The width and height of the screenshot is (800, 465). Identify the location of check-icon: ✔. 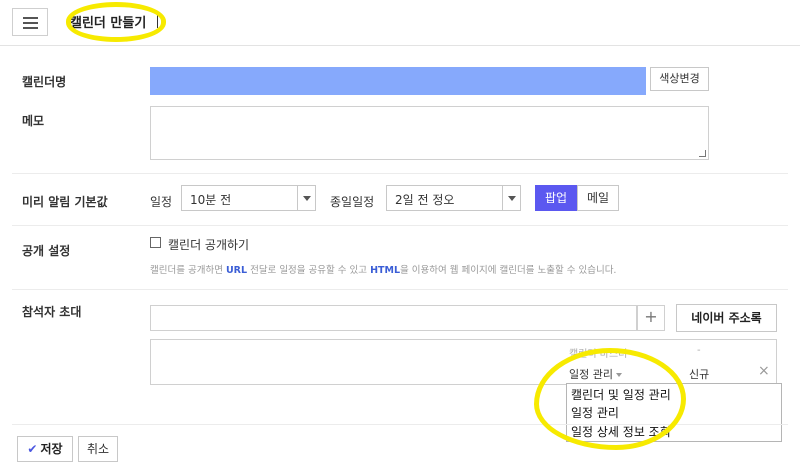
(32, 449).